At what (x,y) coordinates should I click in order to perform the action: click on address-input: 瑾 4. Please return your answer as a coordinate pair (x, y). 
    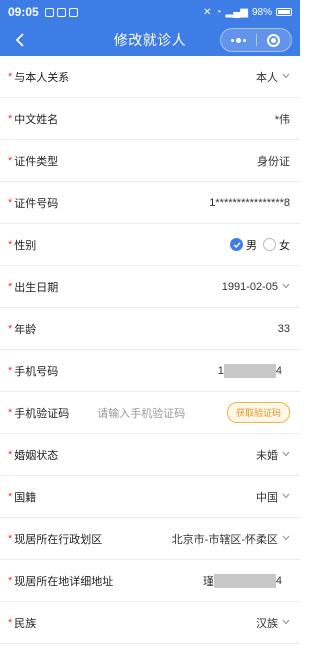
    Looking at the image, I should click on (242, 581).